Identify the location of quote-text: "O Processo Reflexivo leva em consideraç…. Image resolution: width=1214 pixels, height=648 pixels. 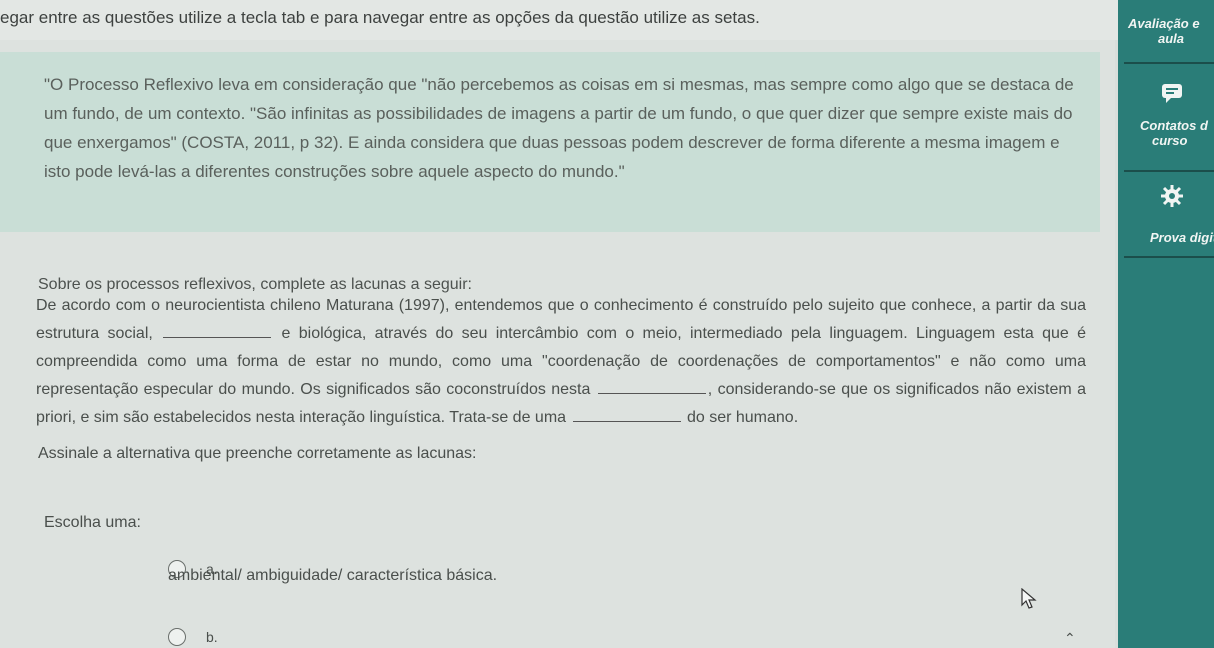
(559, 128).